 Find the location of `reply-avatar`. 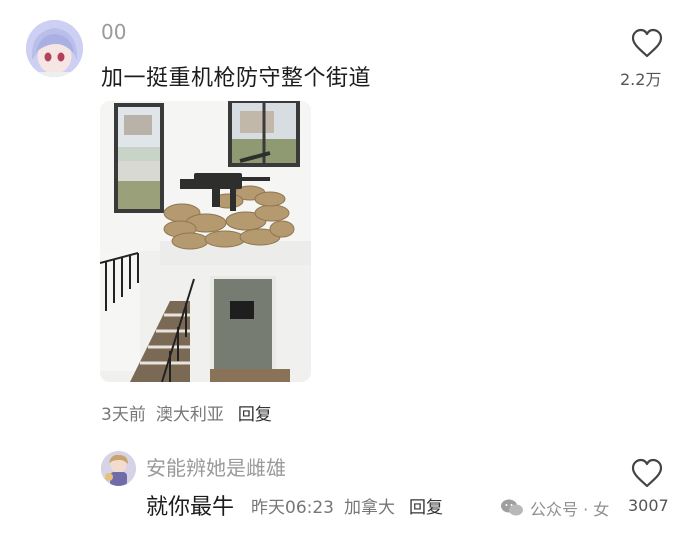

reply-avatar is located at coordinates (118, 468).